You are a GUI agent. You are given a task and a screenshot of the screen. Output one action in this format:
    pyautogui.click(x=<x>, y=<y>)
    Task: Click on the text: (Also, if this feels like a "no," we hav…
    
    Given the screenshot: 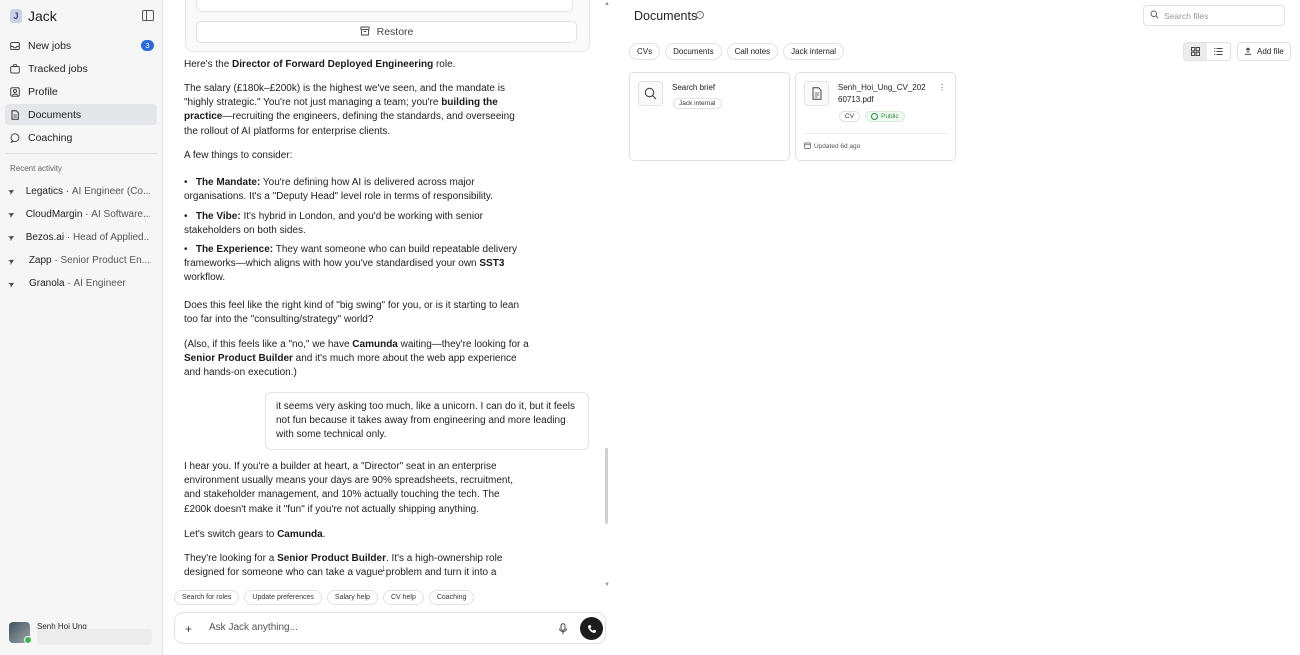 What is the action you would take?
    pyautogui.click(x=268, y=344)
    